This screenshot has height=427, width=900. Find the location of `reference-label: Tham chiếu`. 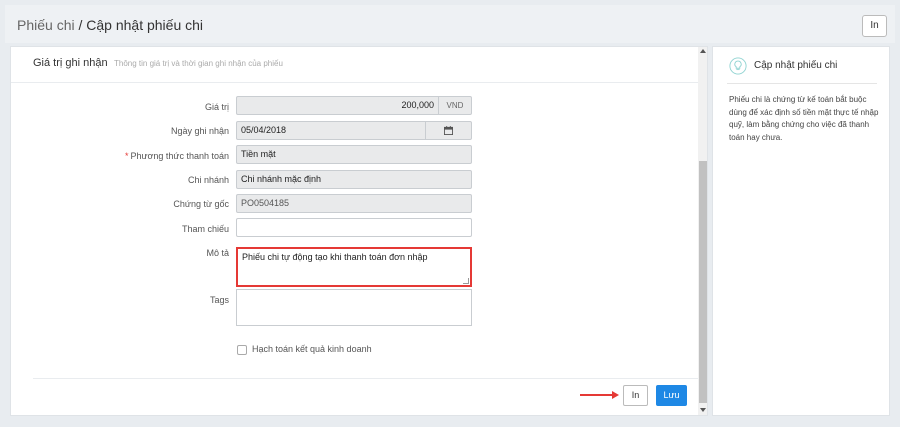

reference-label: Tham chiếu is located at coordinates (205, 229).